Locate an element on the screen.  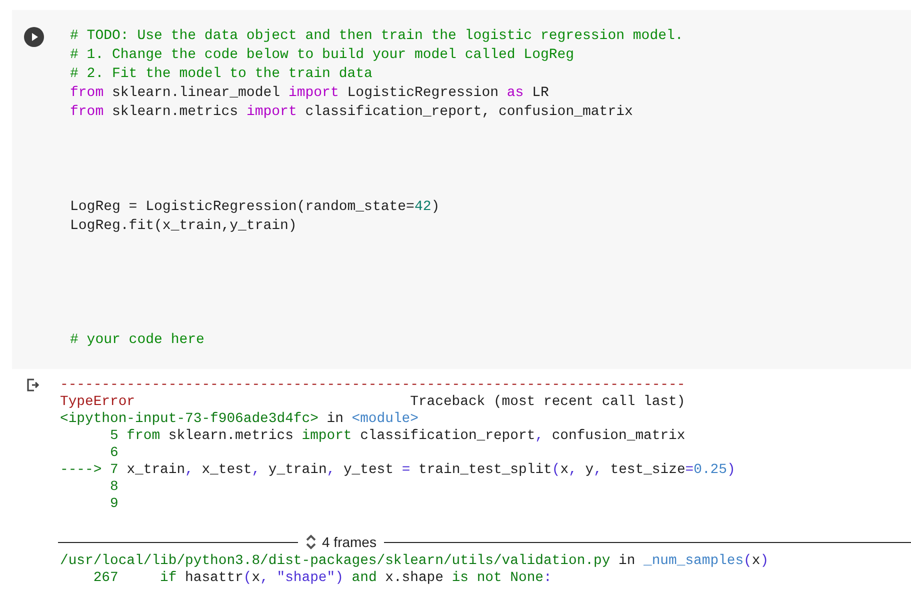
code-line: from sklearn.metrics import classification_report, confusion_matrix is located at coordinates (352, 112).